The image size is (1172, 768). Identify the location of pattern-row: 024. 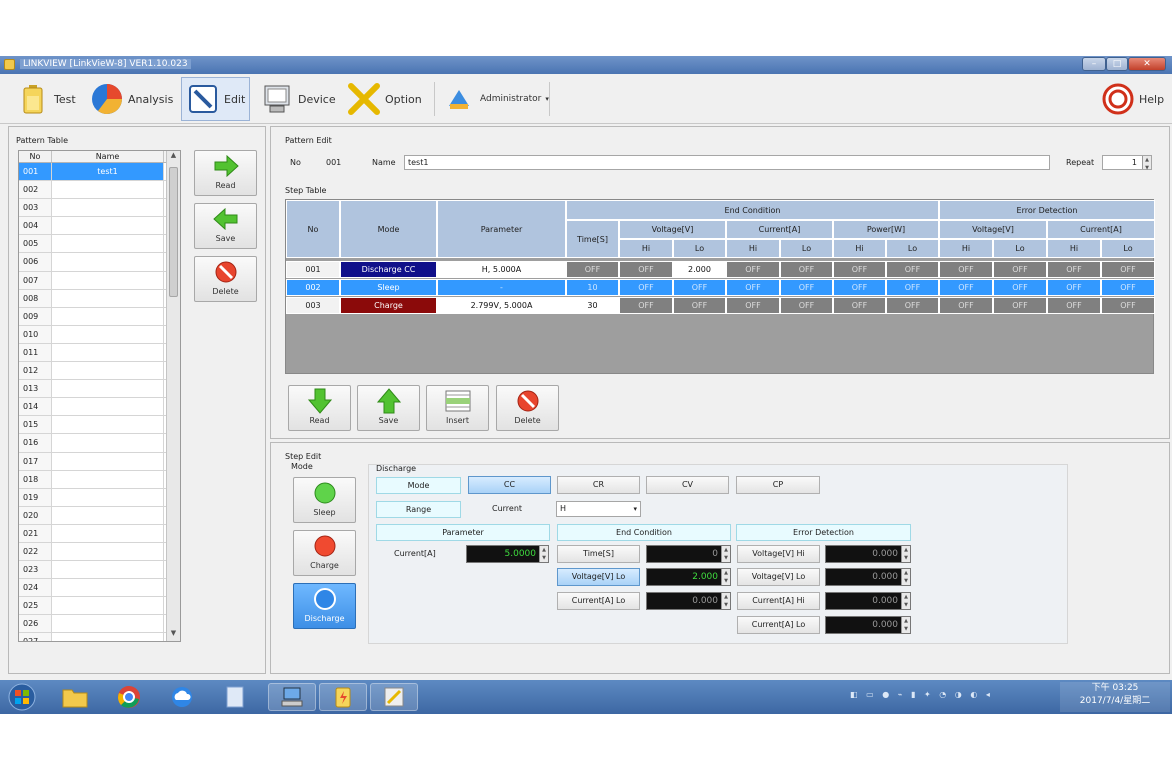
(99, 588).